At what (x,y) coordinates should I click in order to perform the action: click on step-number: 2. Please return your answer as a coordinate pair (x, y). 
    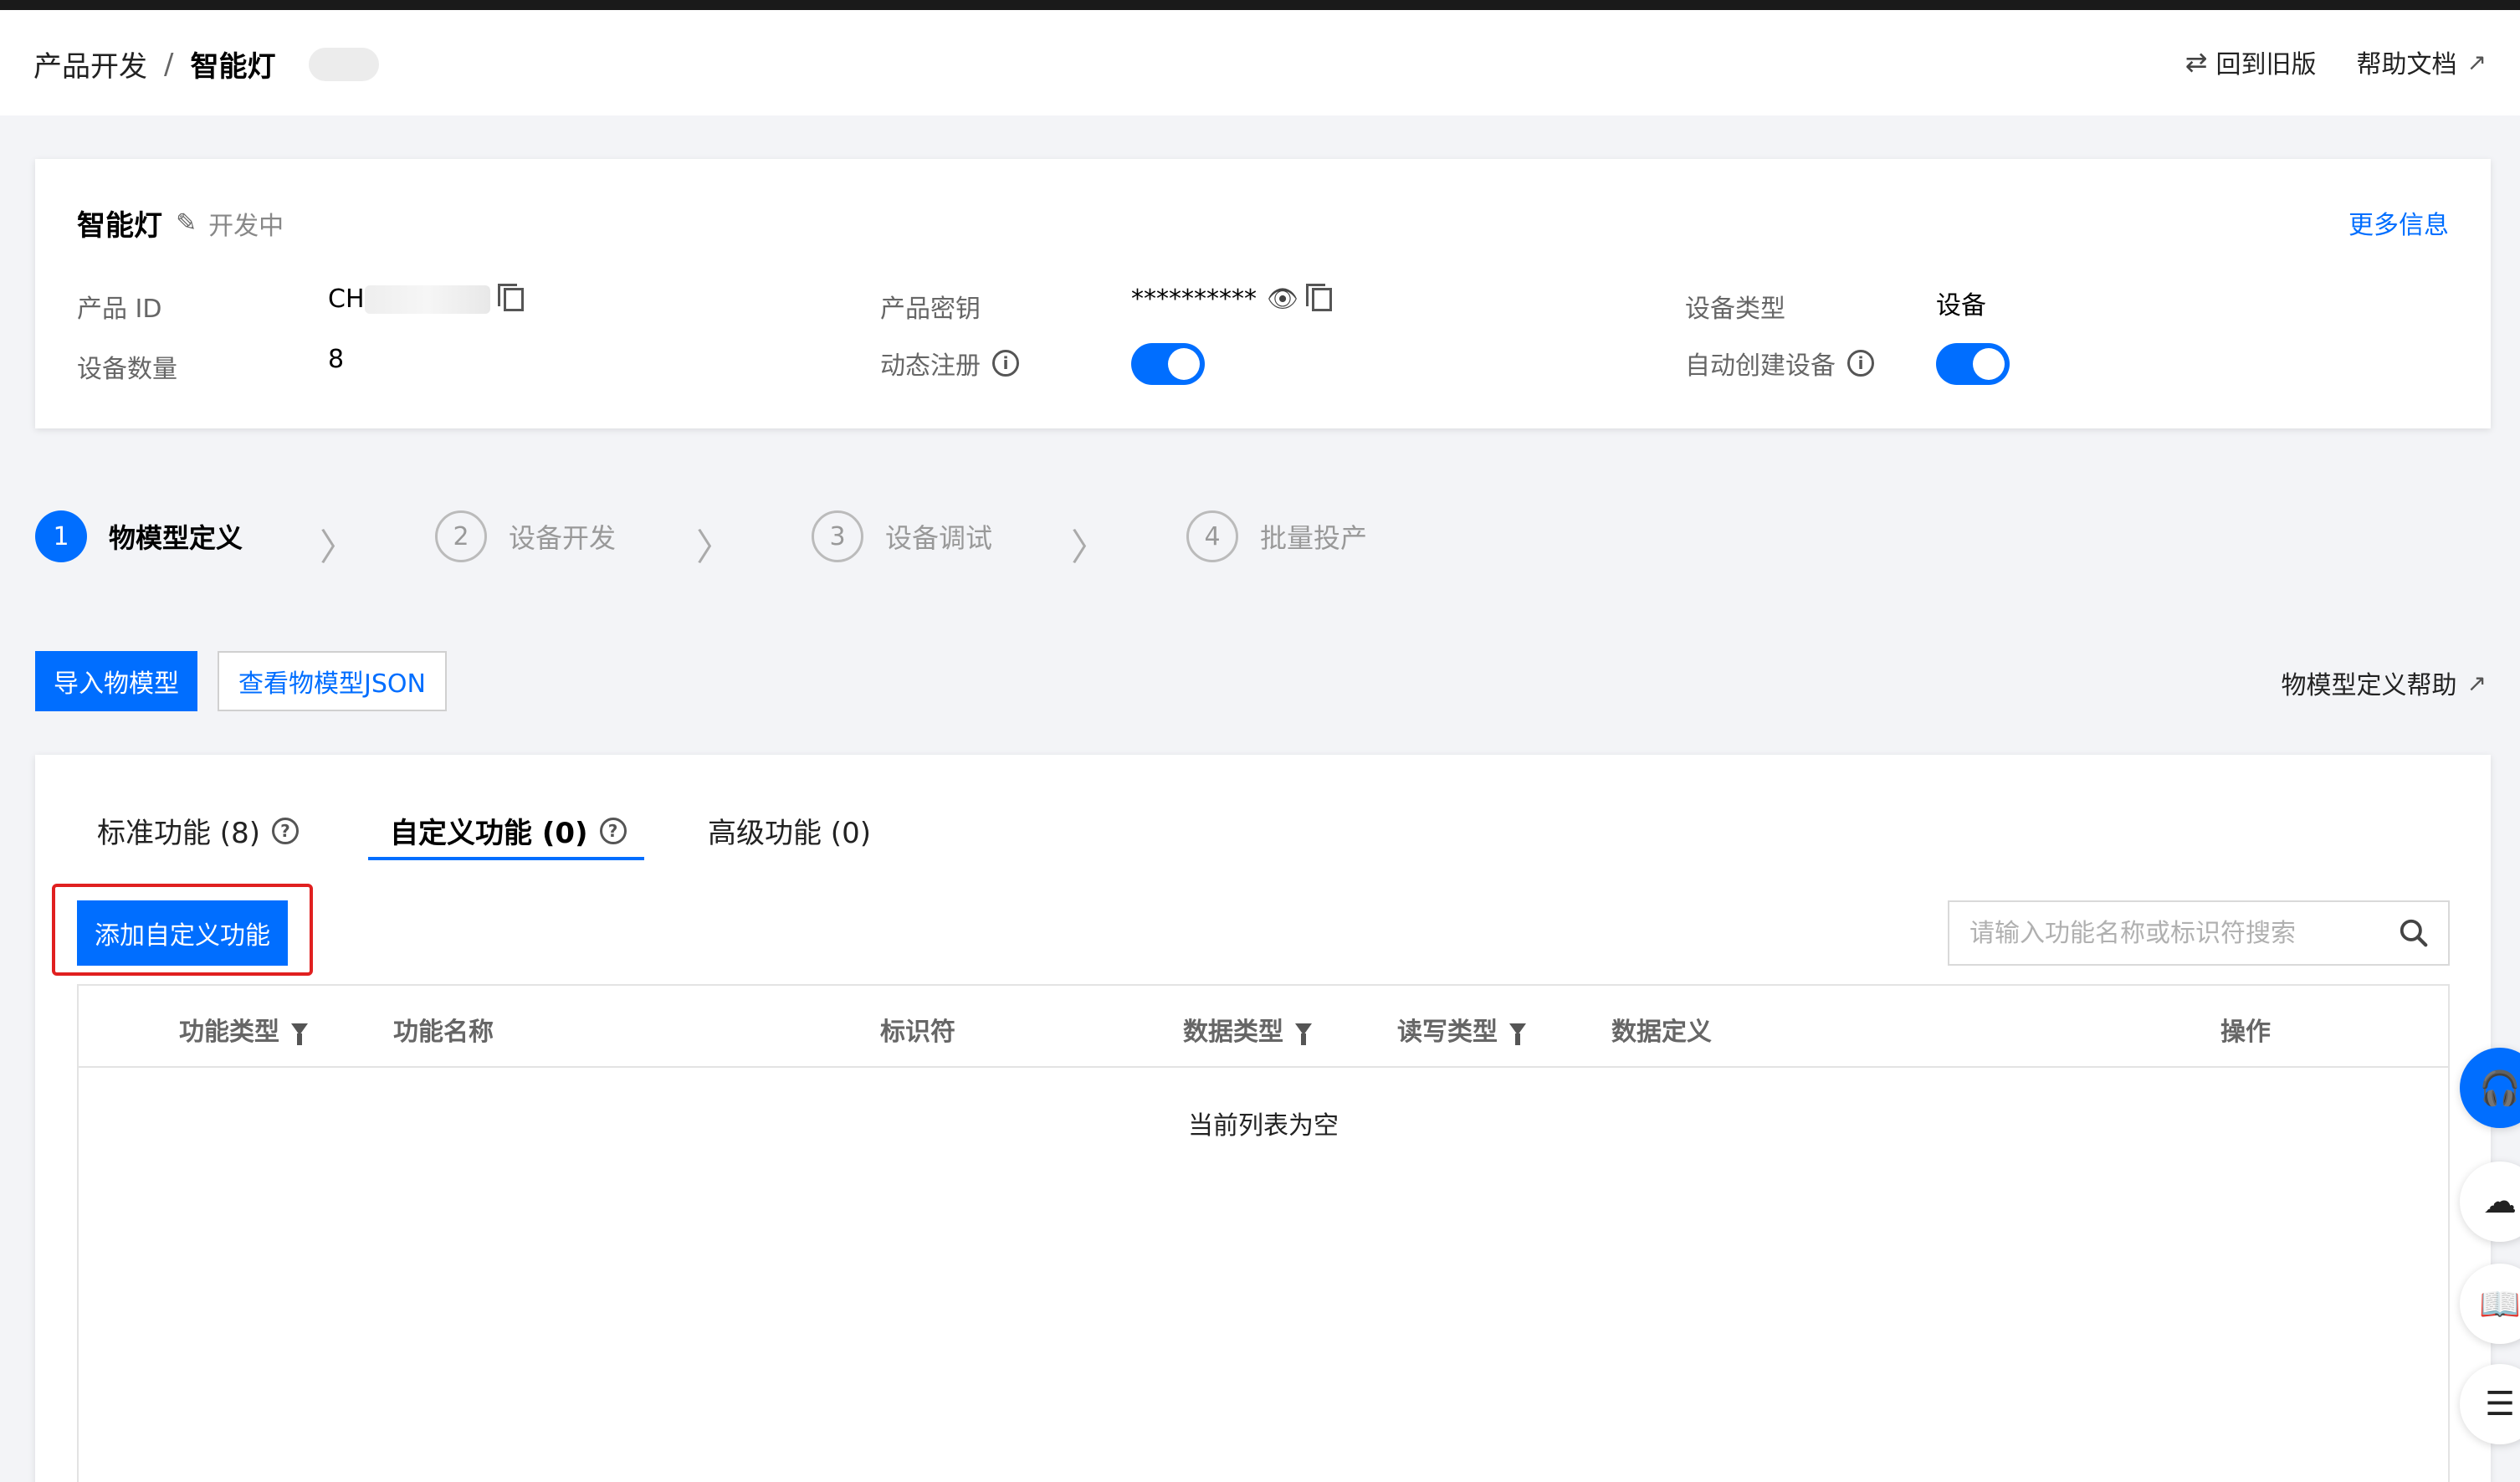
    Looking at the image, I should click on (461, 536).